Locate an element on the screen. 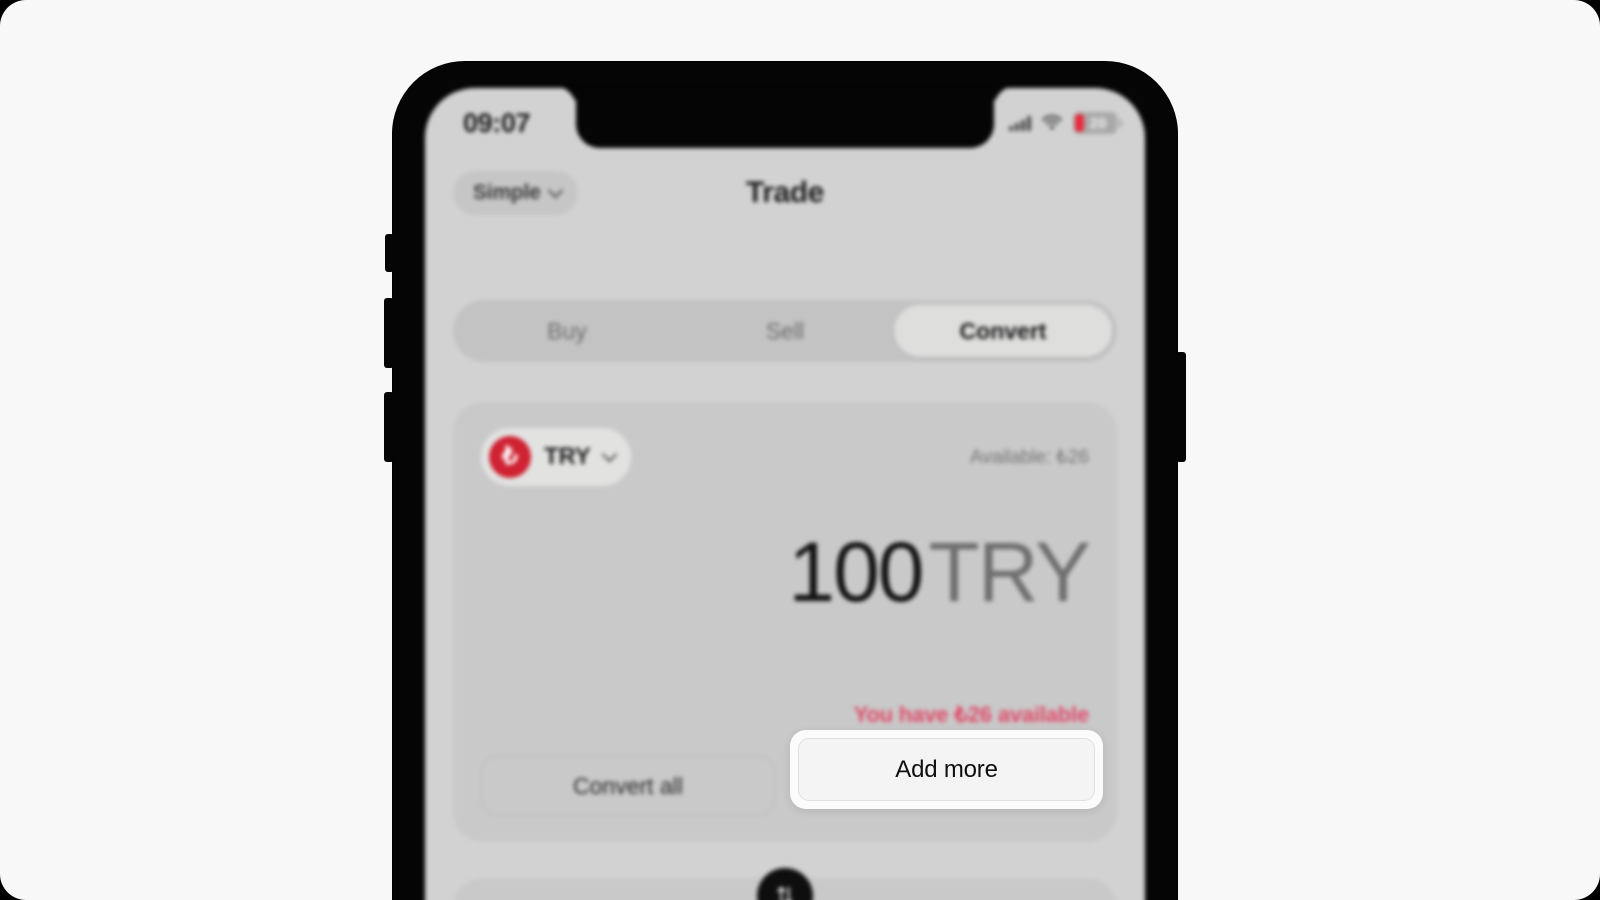 The width and height of the screenshot is (1600, 900). page-title: Trade is located at coordinates (785, 192).